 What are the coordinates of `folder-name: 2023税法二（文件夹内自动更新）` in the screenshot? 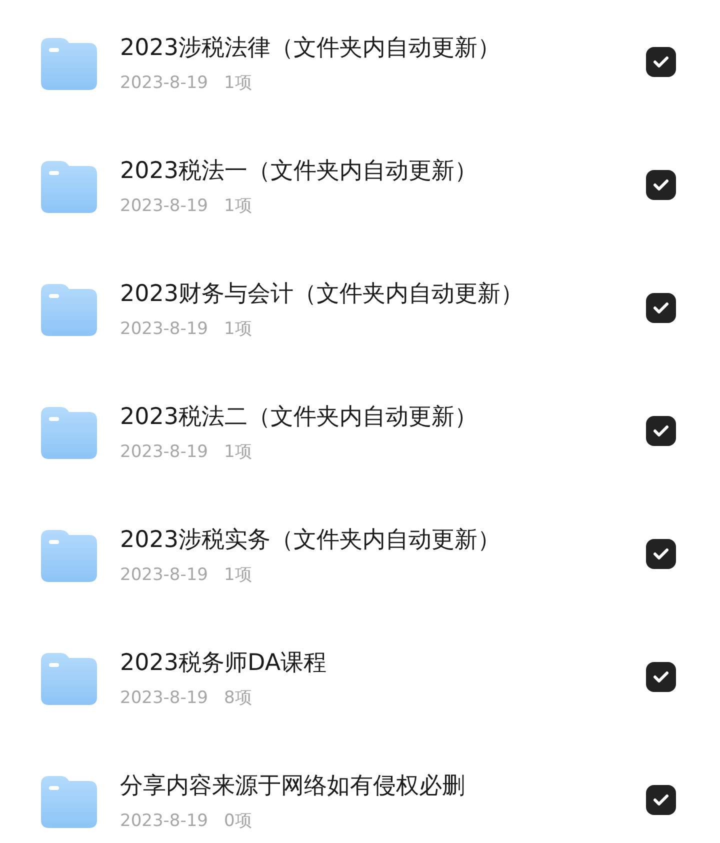 It's located at (299, 417).